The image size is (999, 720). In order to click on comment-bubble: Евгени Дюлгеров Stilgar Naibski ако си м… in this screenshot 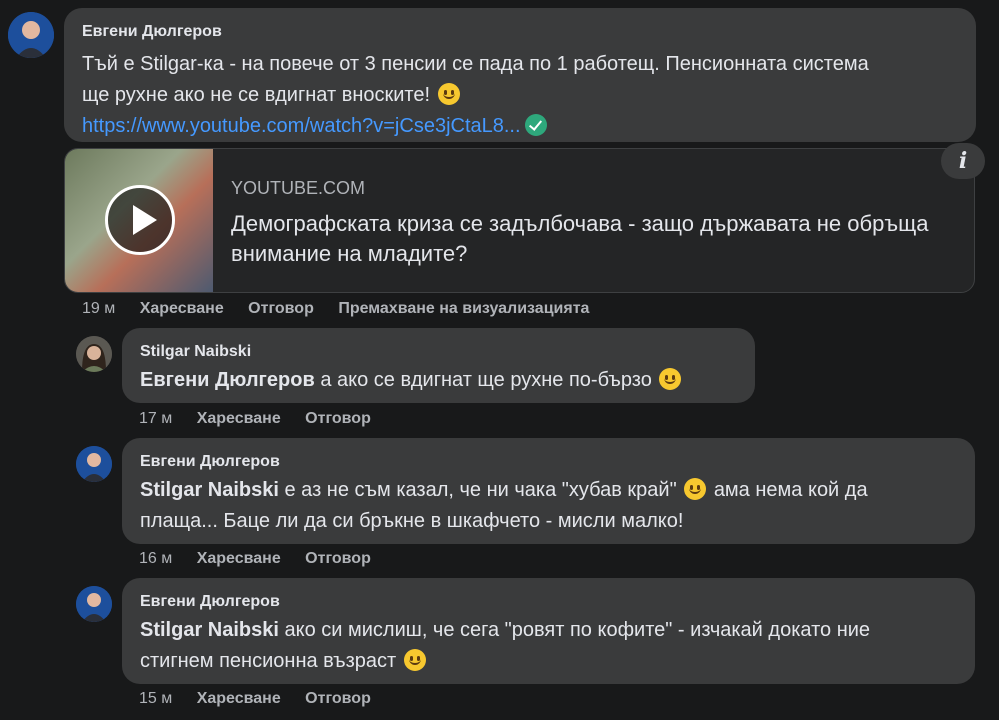, I will do `click(548, 631)`.